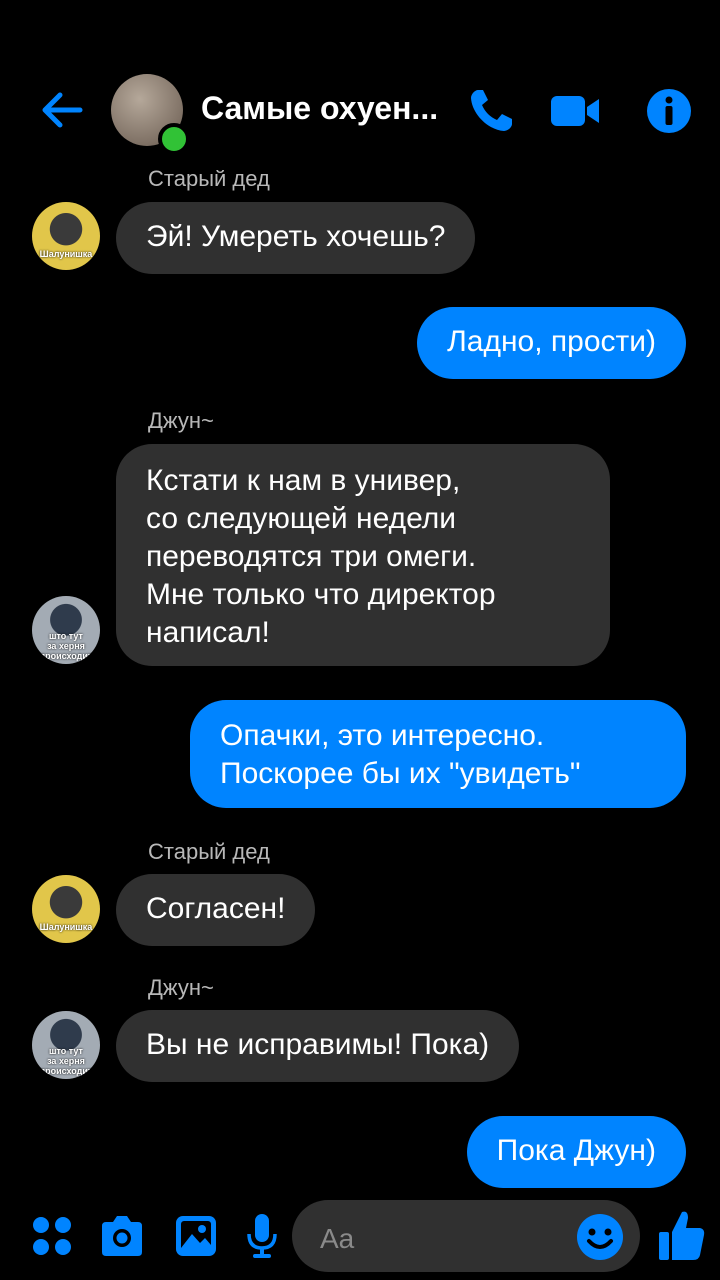 The height and width of the screenshot is (1280, 720). I want to click on message-text-line: со следующей недели, so click(301, 518).